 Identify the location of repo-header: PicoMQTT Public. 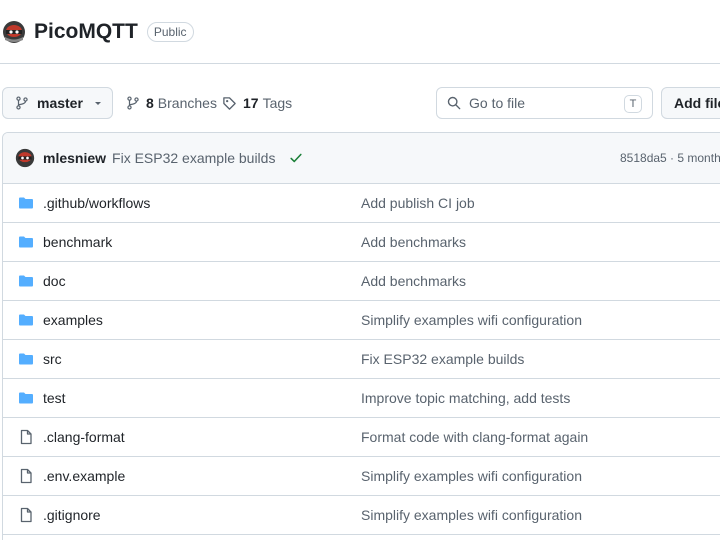
(97, 32).